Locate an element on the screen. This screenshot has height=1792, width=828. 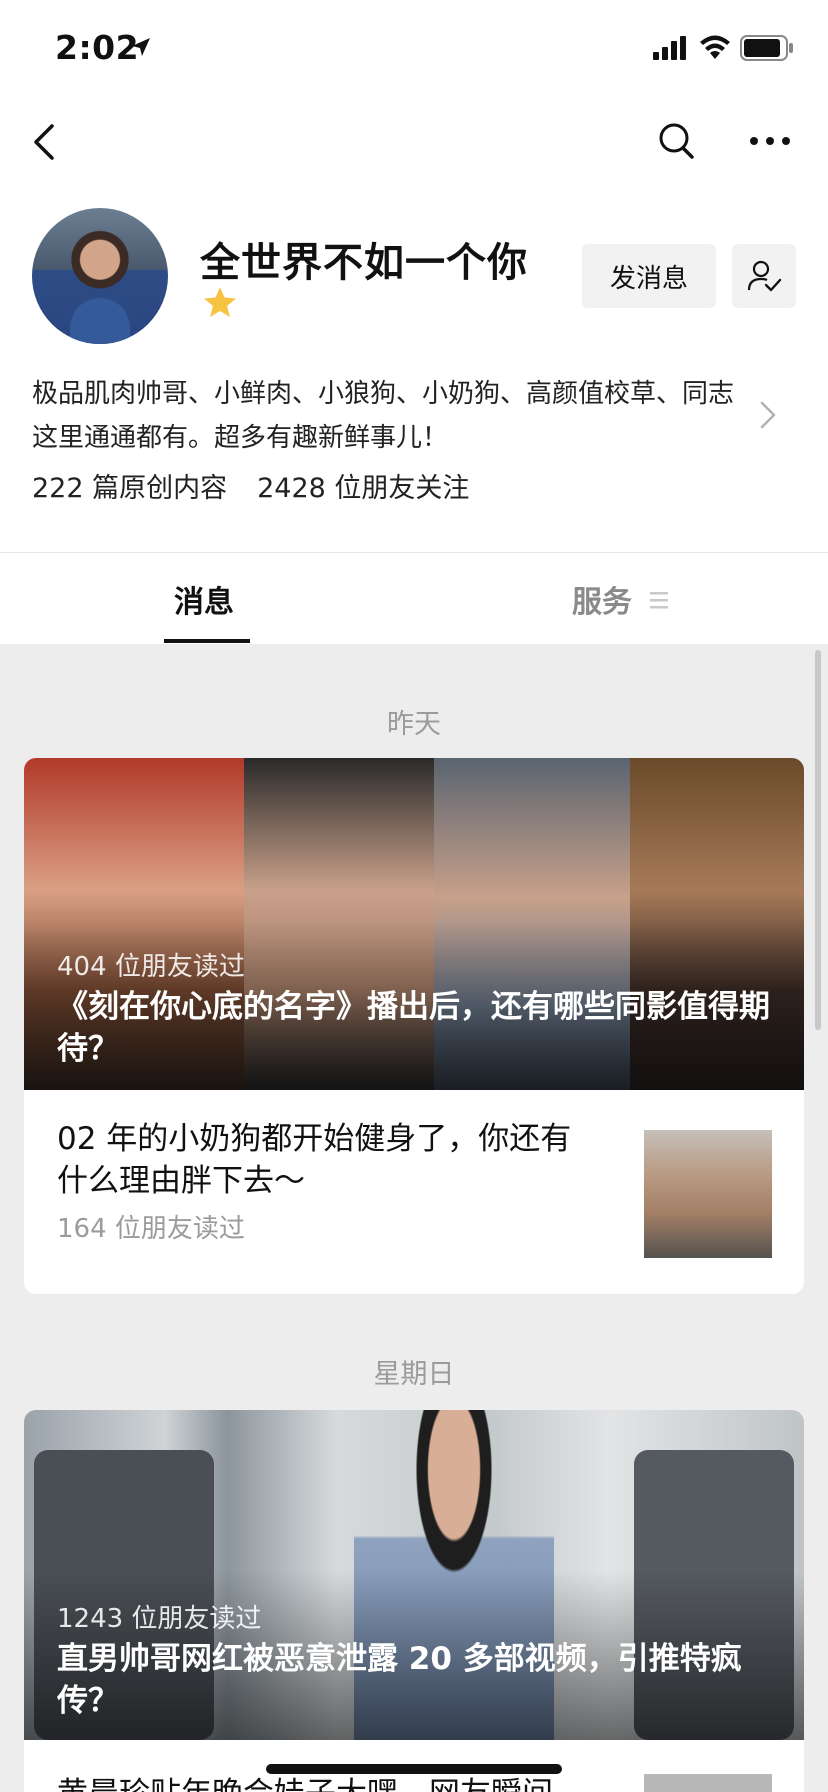
signal-icon is located at coordinates (669, 48).